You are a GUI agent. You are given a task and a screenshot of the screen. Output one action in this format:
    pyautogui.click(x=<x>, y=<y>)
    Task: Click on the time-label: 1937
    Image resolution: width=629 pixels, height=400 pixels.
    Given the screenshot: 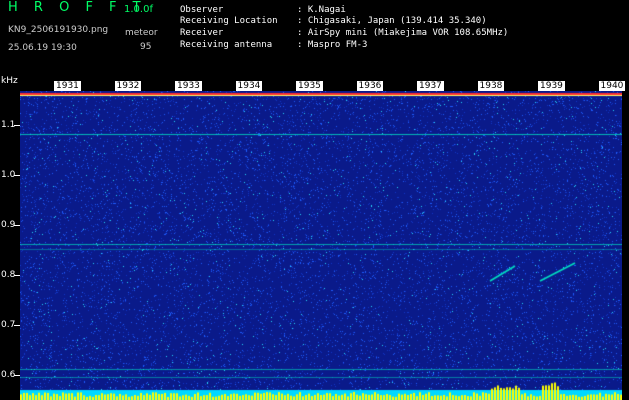 What is the action you would take?
    pyautogui.click(x=430, y=86)
    